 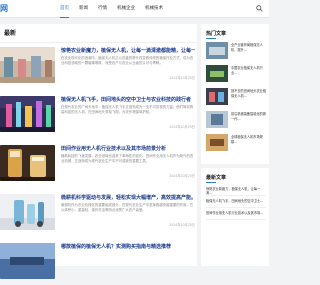 What do you see at coordinates (126, 9) in the screenshot?
I see `nav-item-companies: 机械企业` at bounding box center [126, 9].